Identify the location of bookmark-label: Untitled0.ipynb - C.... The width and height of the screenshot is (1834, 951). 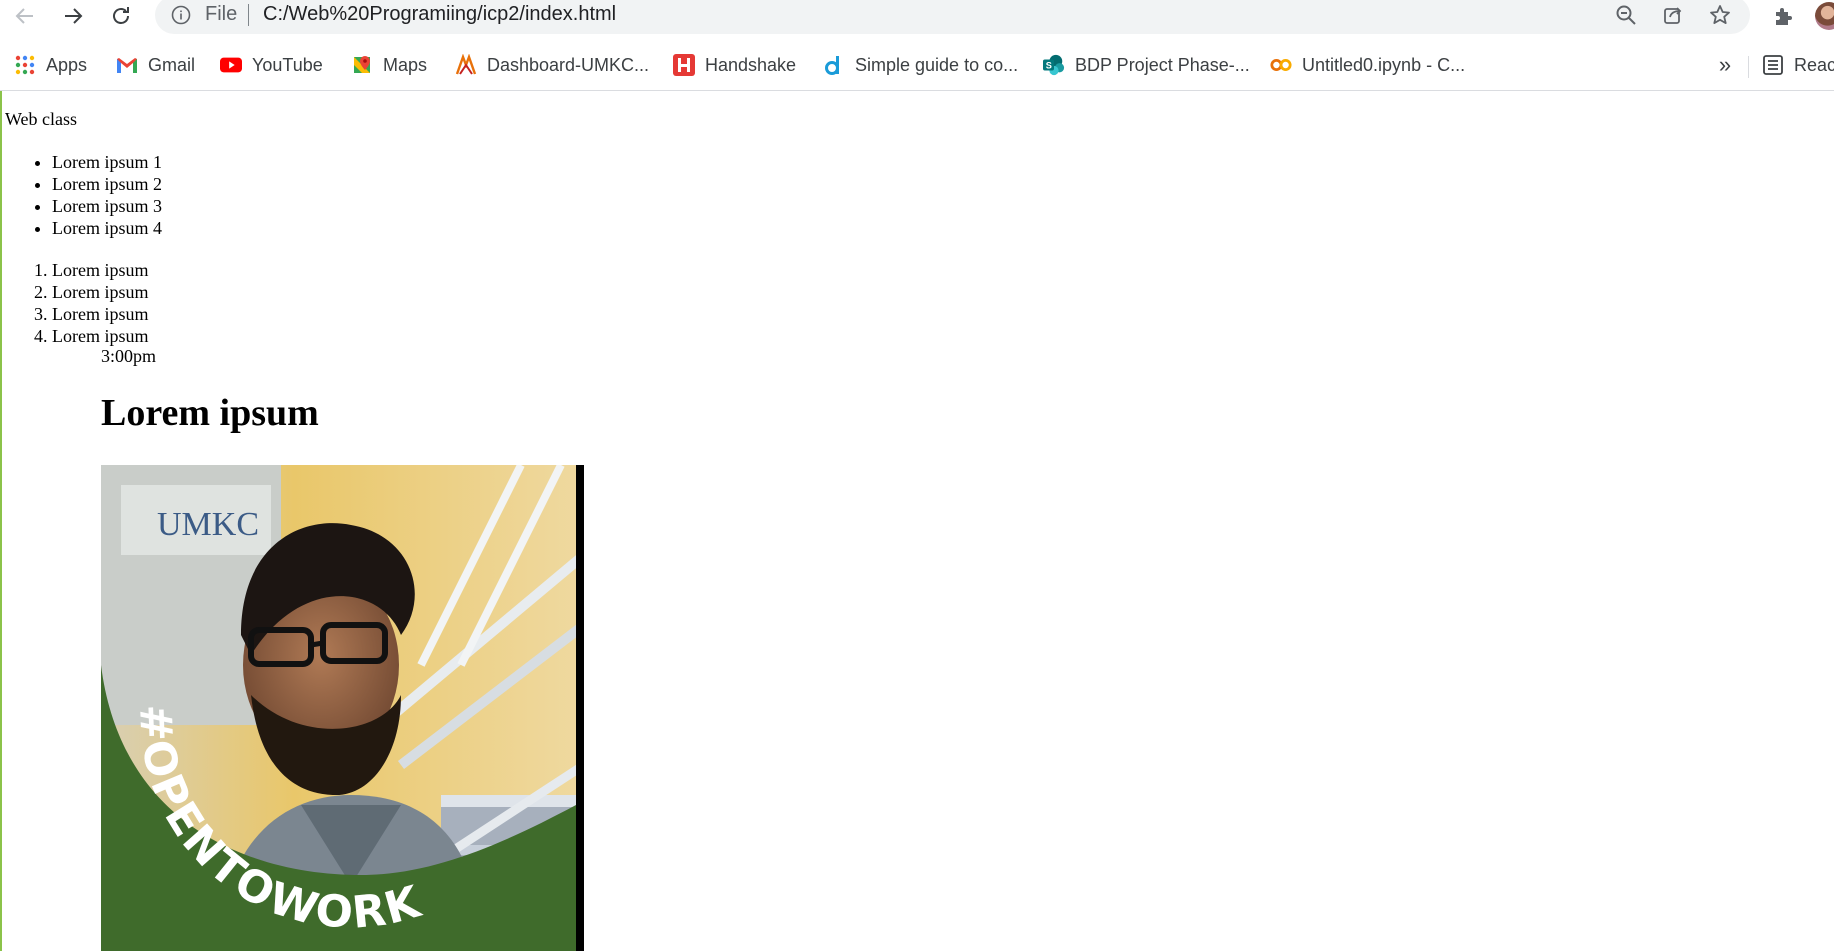
(1384, 64).